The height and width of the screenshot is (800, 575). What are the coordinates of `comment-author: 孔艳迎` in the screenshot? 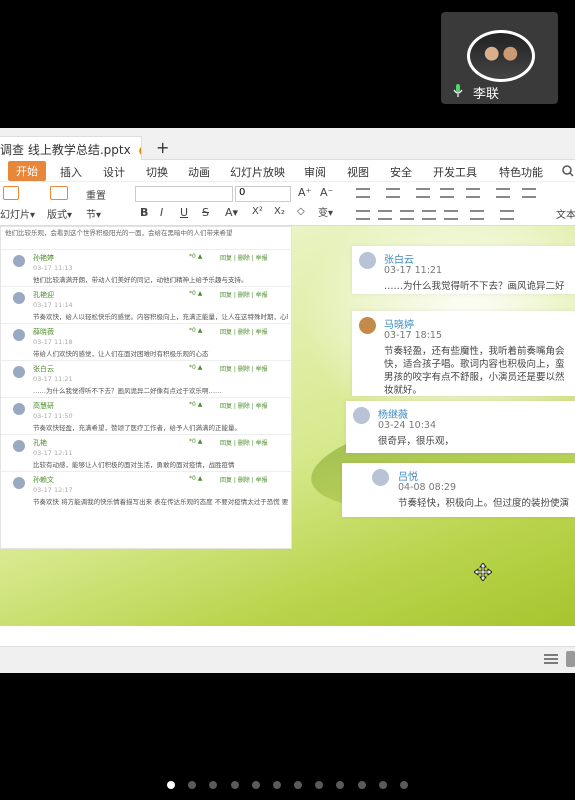 It's located at (43, 295).